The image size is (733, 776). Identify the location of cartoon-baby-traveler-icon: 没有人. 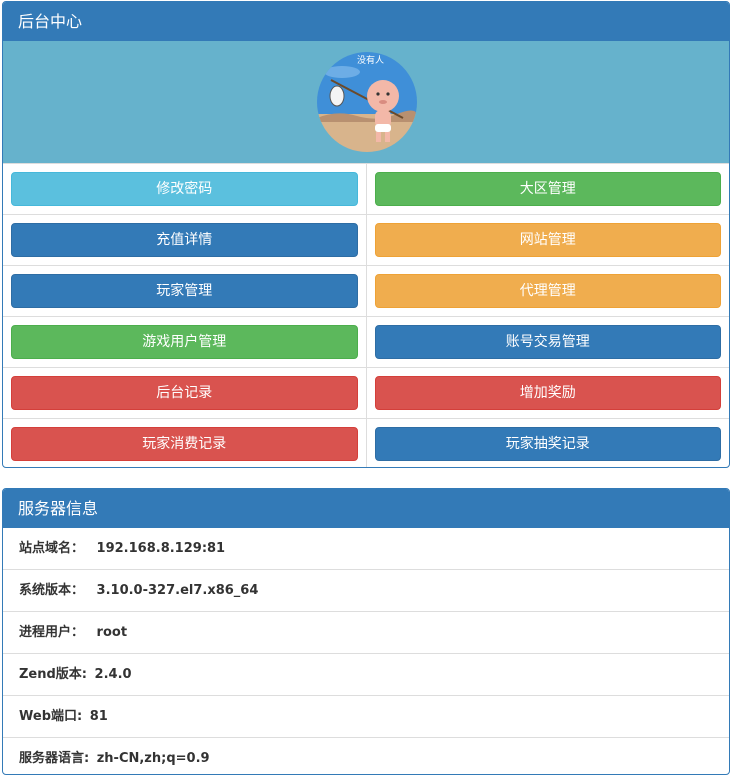
(367, 102).